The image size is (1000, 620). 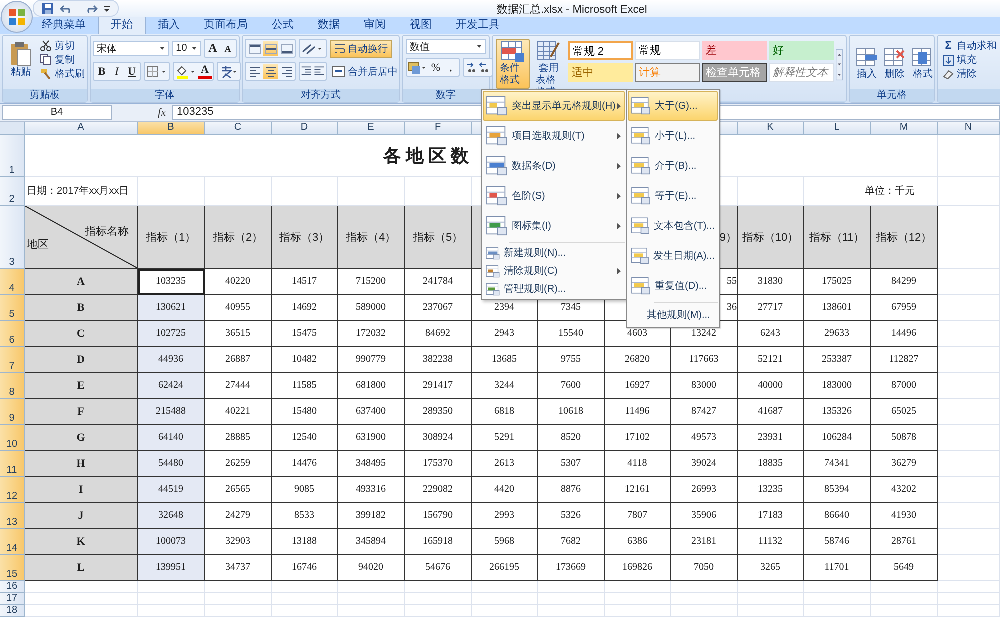 I want to click on row-header: 5, so click(x=12, y=308).